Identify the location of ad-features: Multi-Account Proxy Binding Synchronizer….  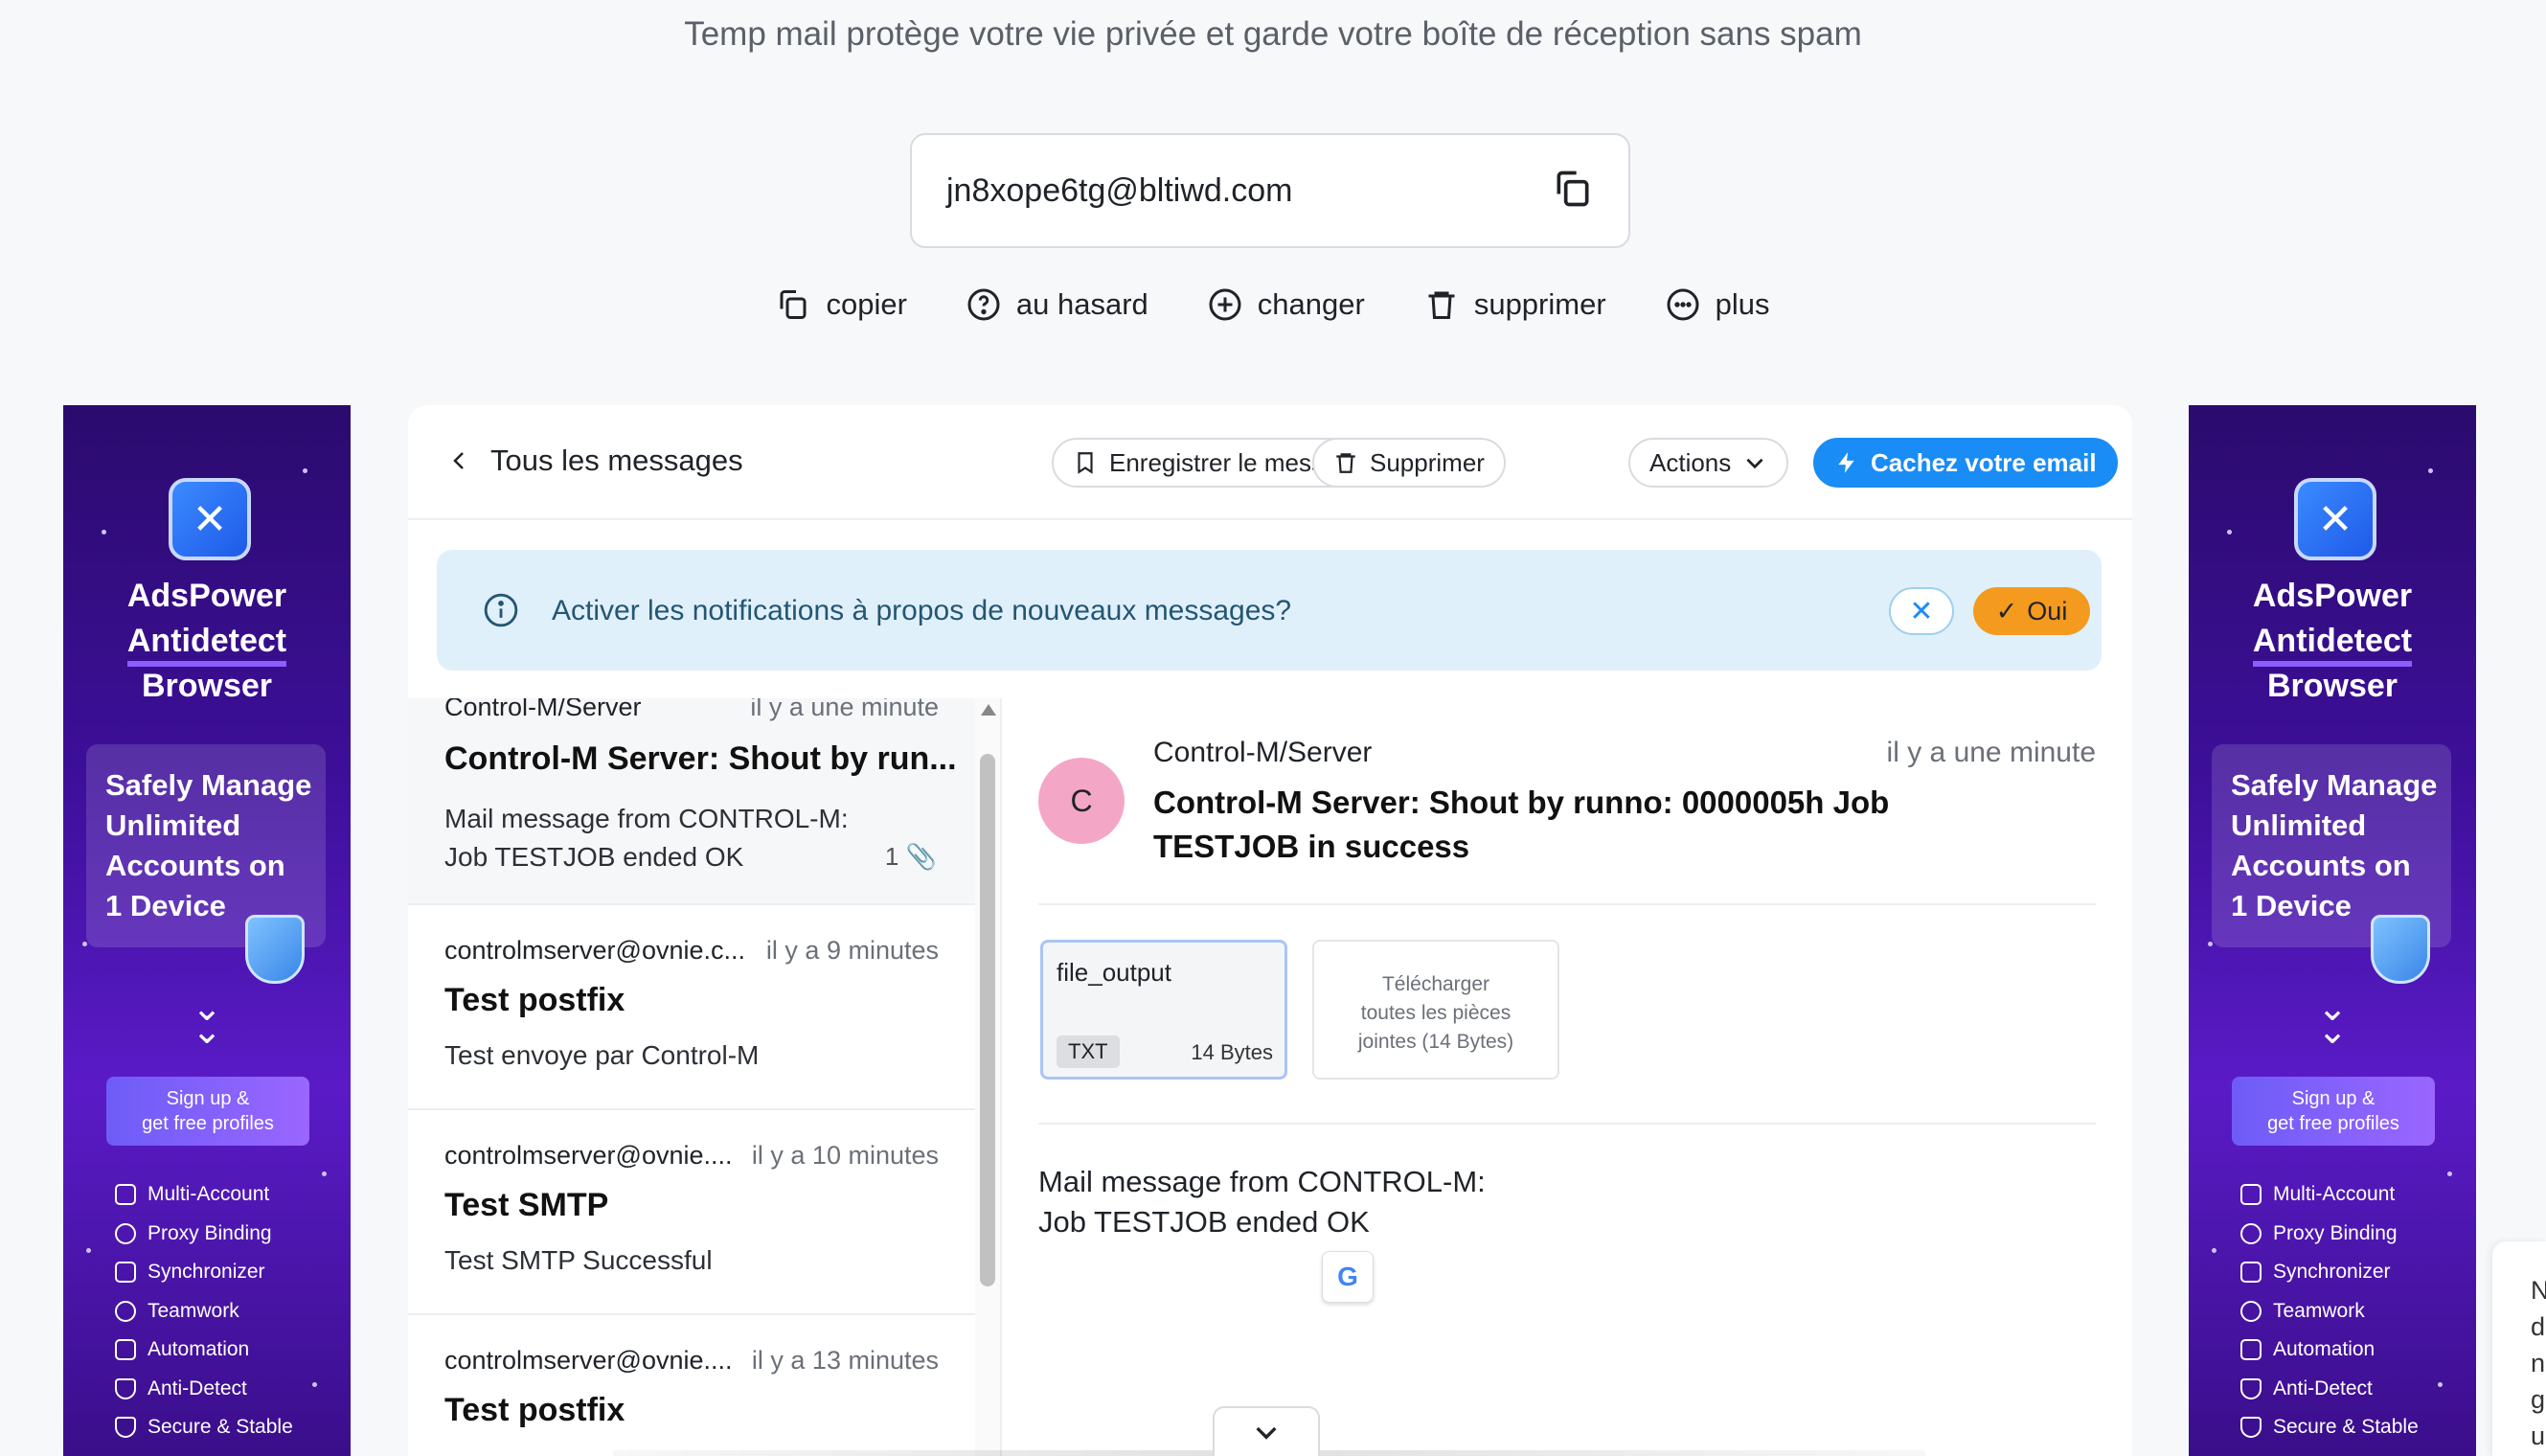
(2329, 1311).